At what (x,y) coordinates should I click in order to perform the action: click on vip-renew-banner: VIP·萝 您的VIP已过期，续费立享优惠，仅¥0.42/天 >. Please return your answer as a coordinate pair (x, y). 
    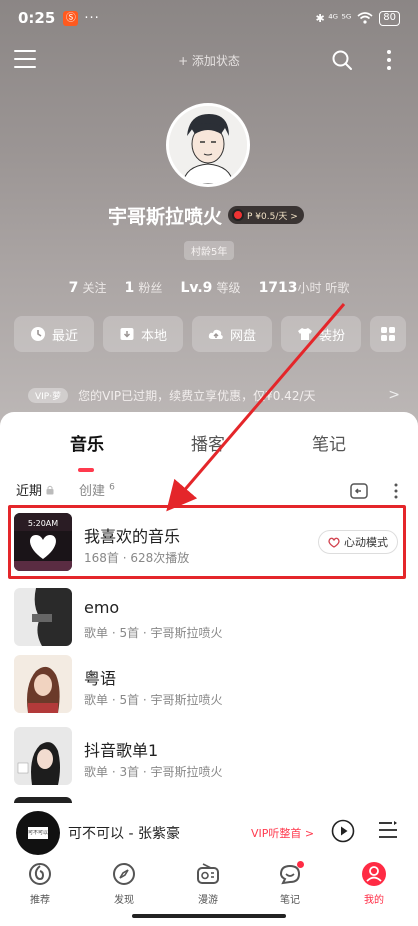
    Looking at the image, I should click on (209, 395).